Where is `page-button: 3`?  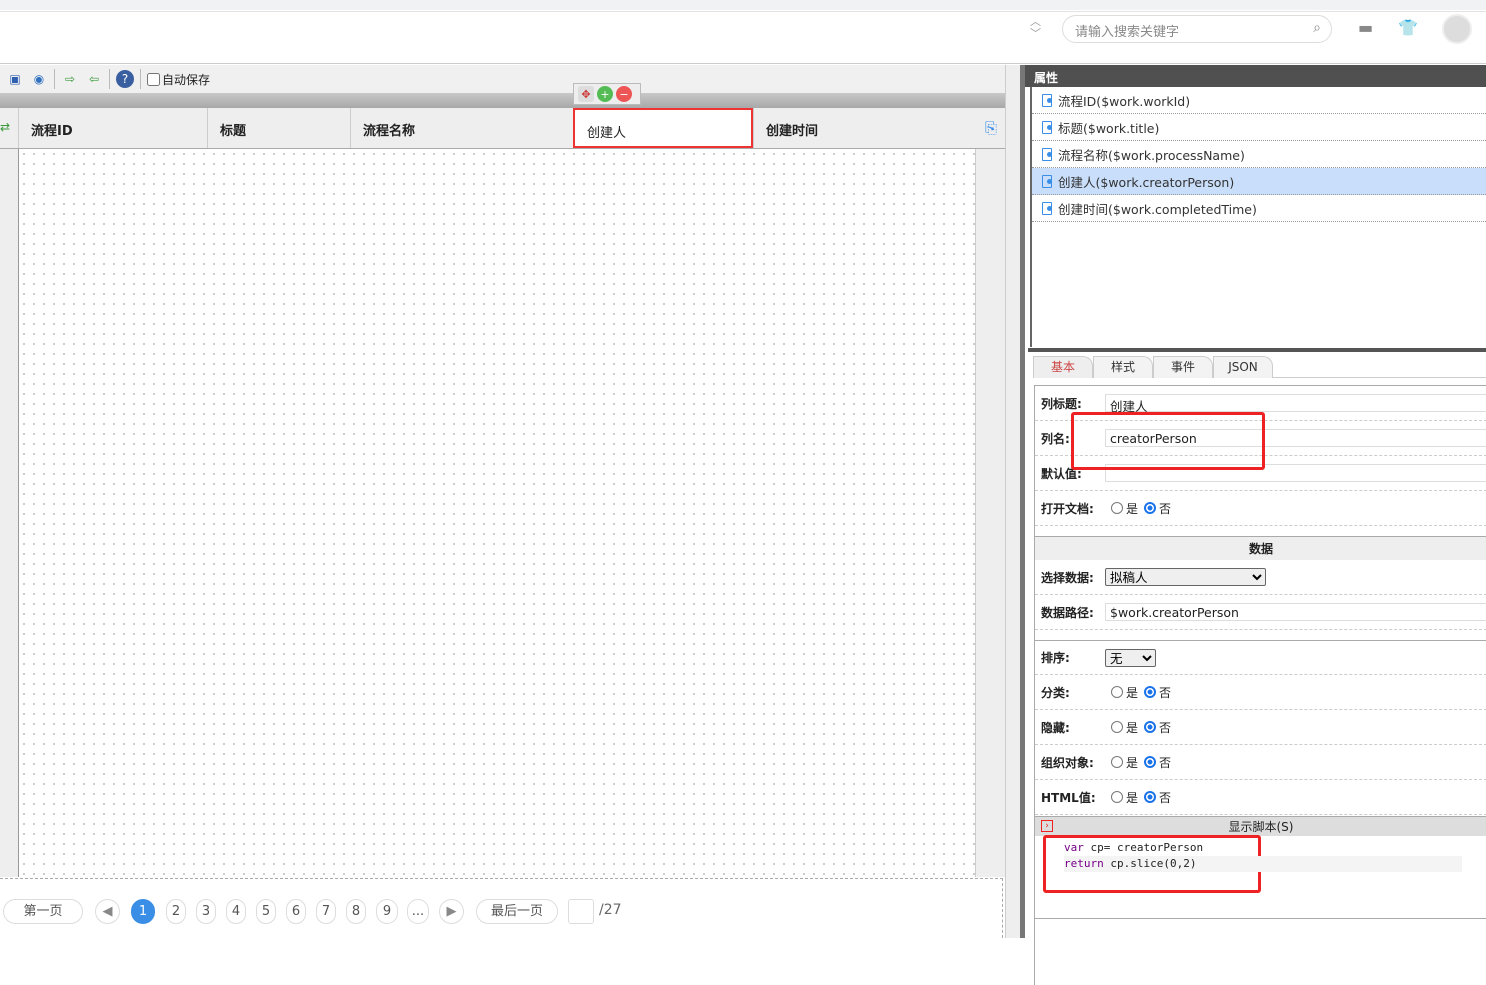 page-button: 3 is located at coordinates (206, 911).